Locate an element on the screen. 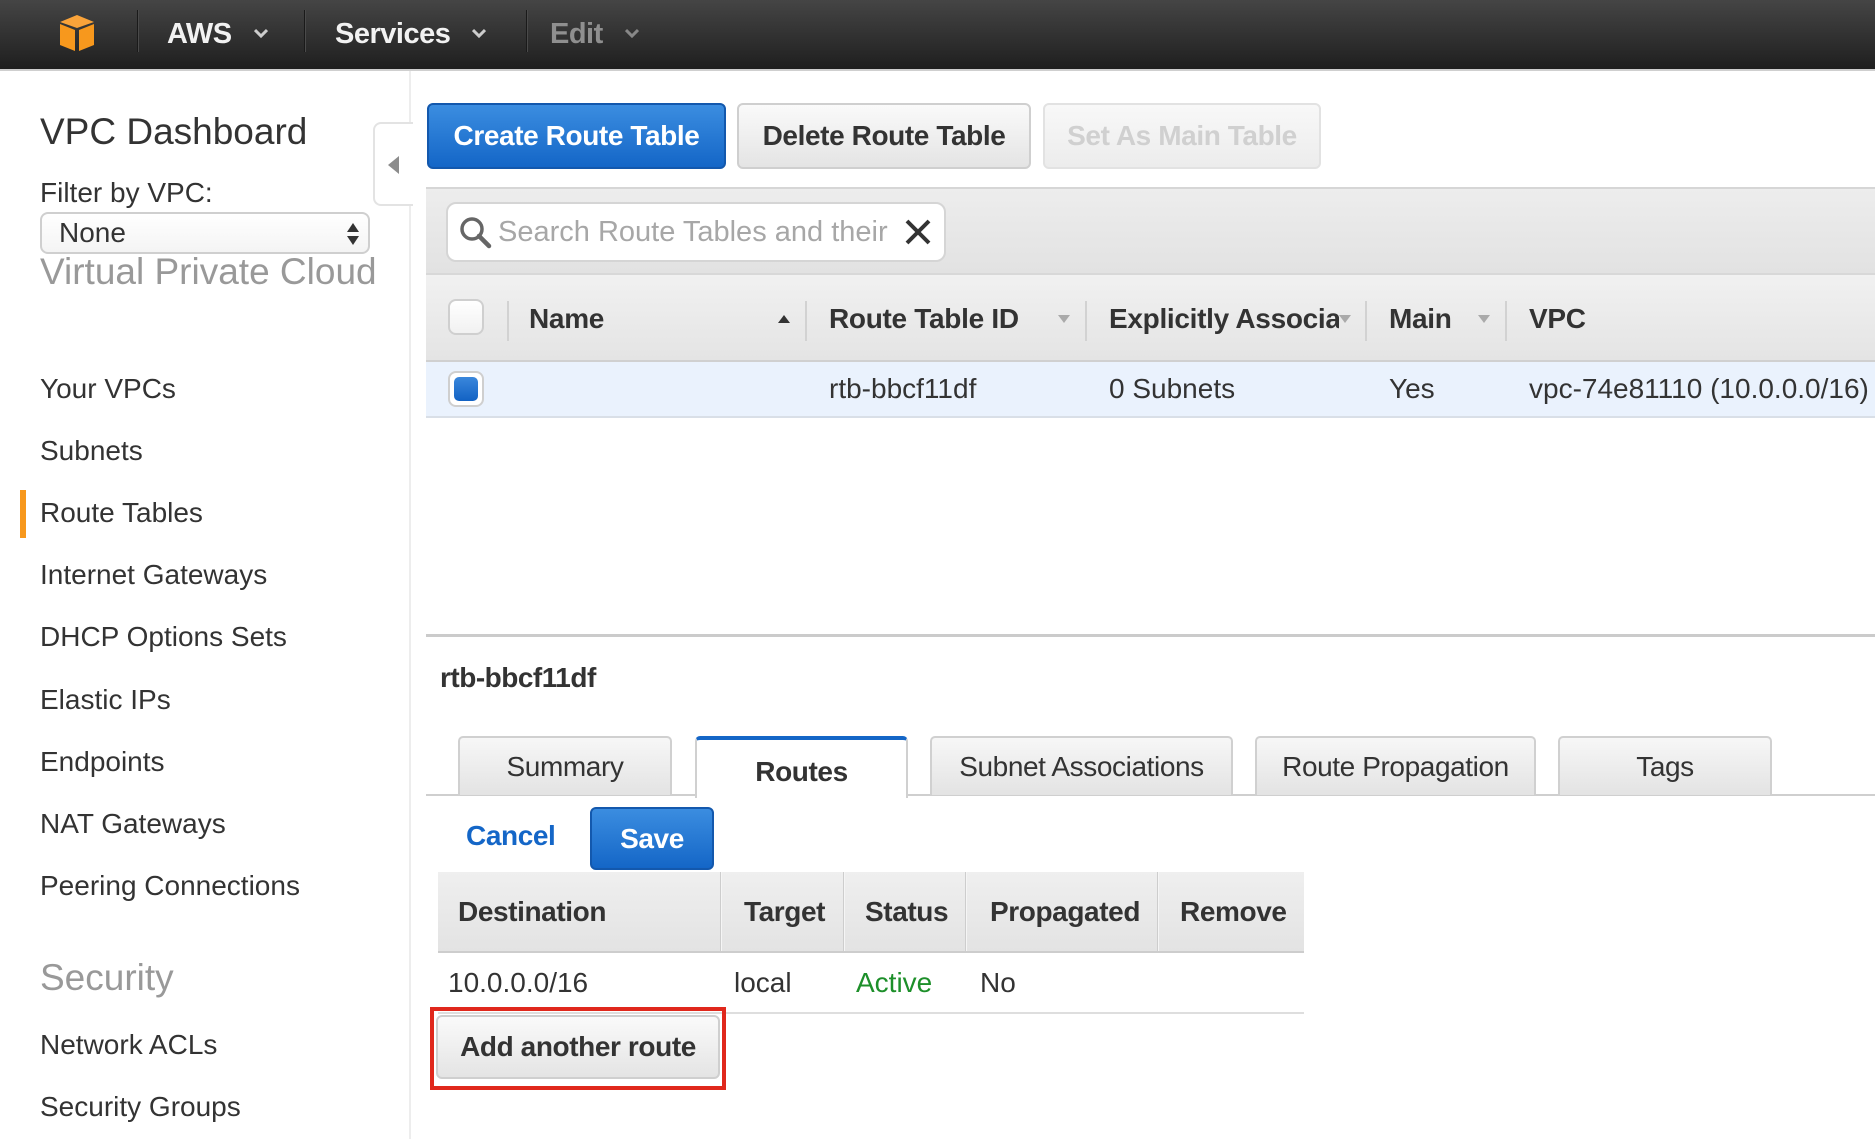 Image resolution: width=1875 pixels, height=1139 pixels. search-field is located at coordinates (696, 232).